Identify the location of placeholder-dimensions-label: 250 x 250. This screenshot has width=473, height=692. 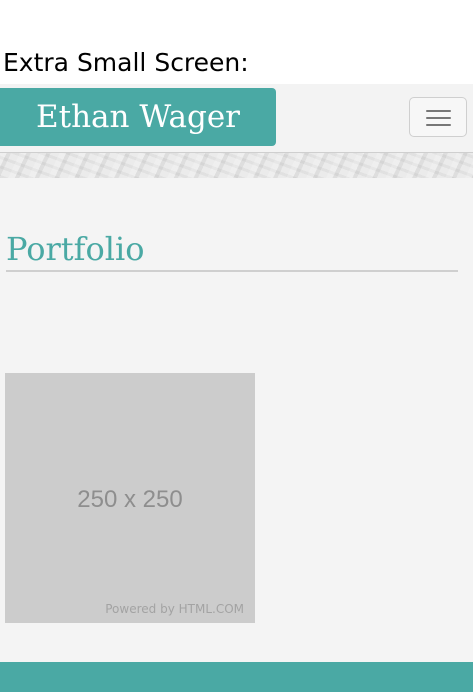
(130, 499).